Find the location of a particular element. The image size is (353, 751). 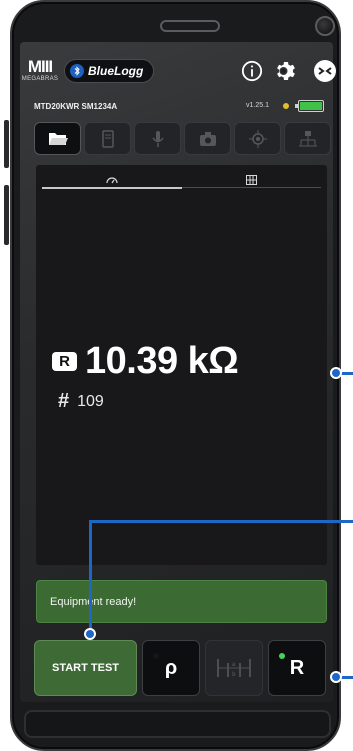

measurement-reading: R 10.39 kΩ is located at coordinates (145, 361).